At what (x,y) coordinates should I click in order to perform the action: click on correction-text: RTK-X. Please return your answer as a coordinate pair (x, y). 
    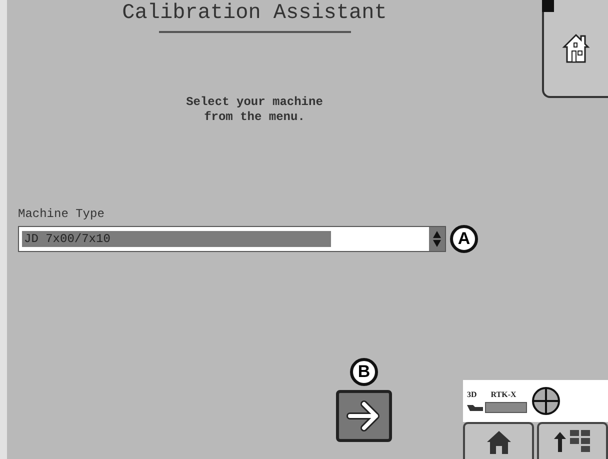
    Looking at the image, I should click on (503, 394).